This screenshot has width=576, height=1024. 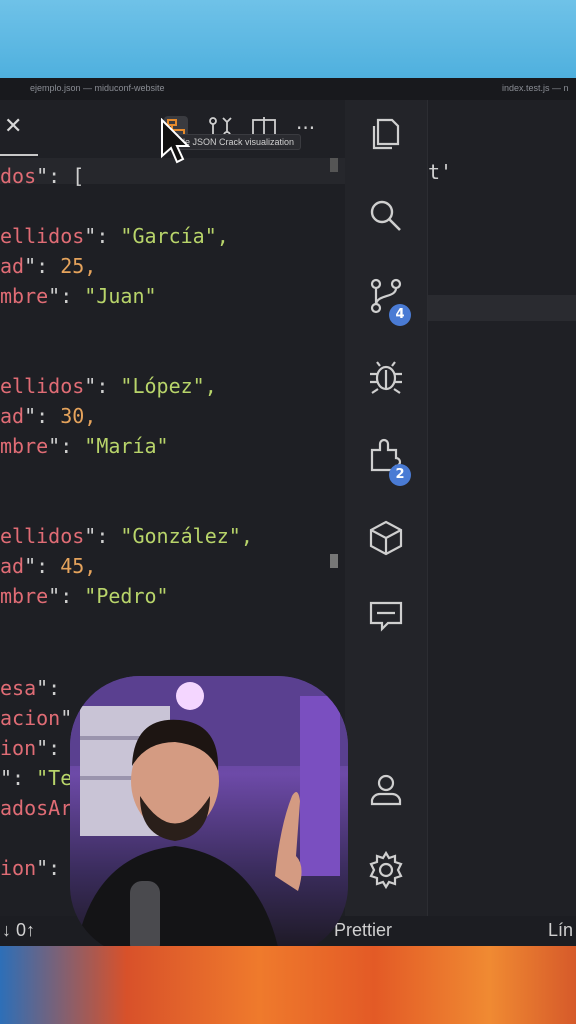 I want to click on tooltip: le JSON Crack visualization, so click(x=239, y=142).